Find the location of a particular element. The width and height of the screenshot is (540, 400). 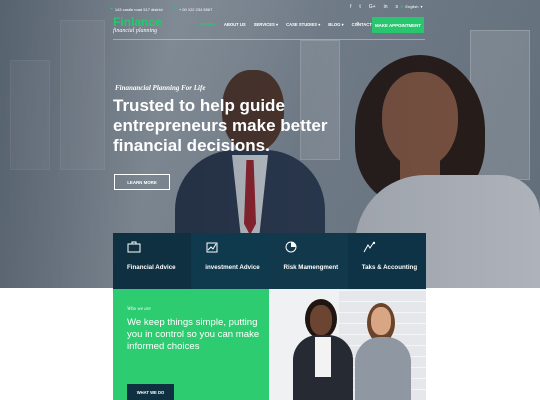

who-kicker: Who we are is located at coordinates (139, 309).